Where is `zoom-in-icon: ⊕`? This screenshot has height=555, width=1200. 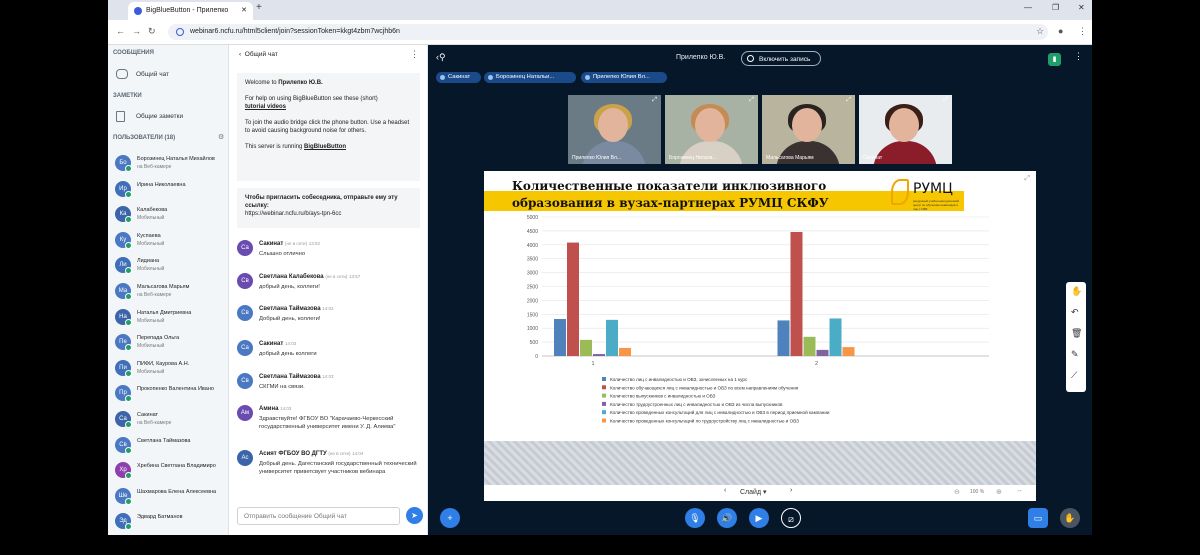 zoom-in-icon: ⊕ is located at coordinates (999, 492).